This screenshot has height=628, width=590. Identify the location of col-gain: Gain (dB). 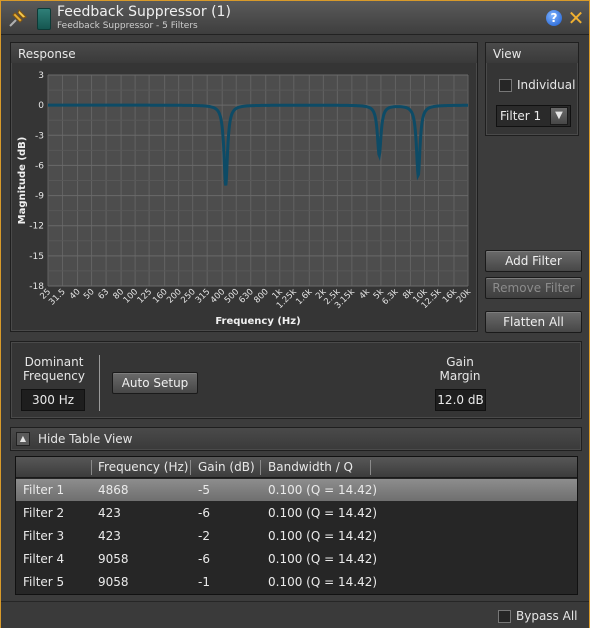
(226, 467).